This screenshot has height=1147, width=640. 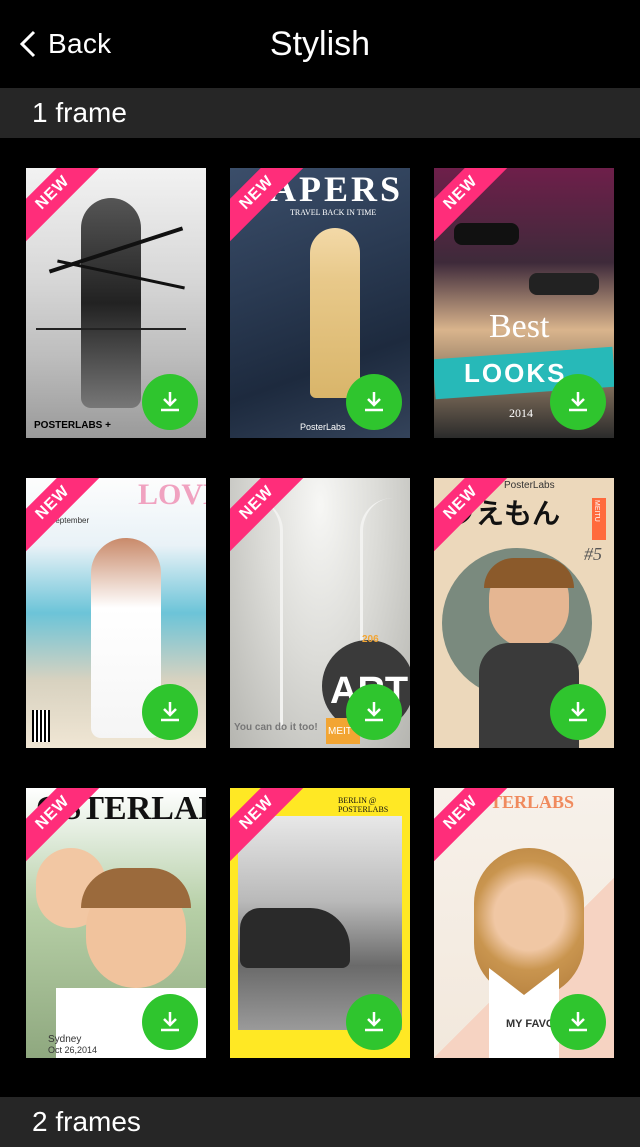 I want to click on poster-text: MEIT, so click(x=340, y=731).